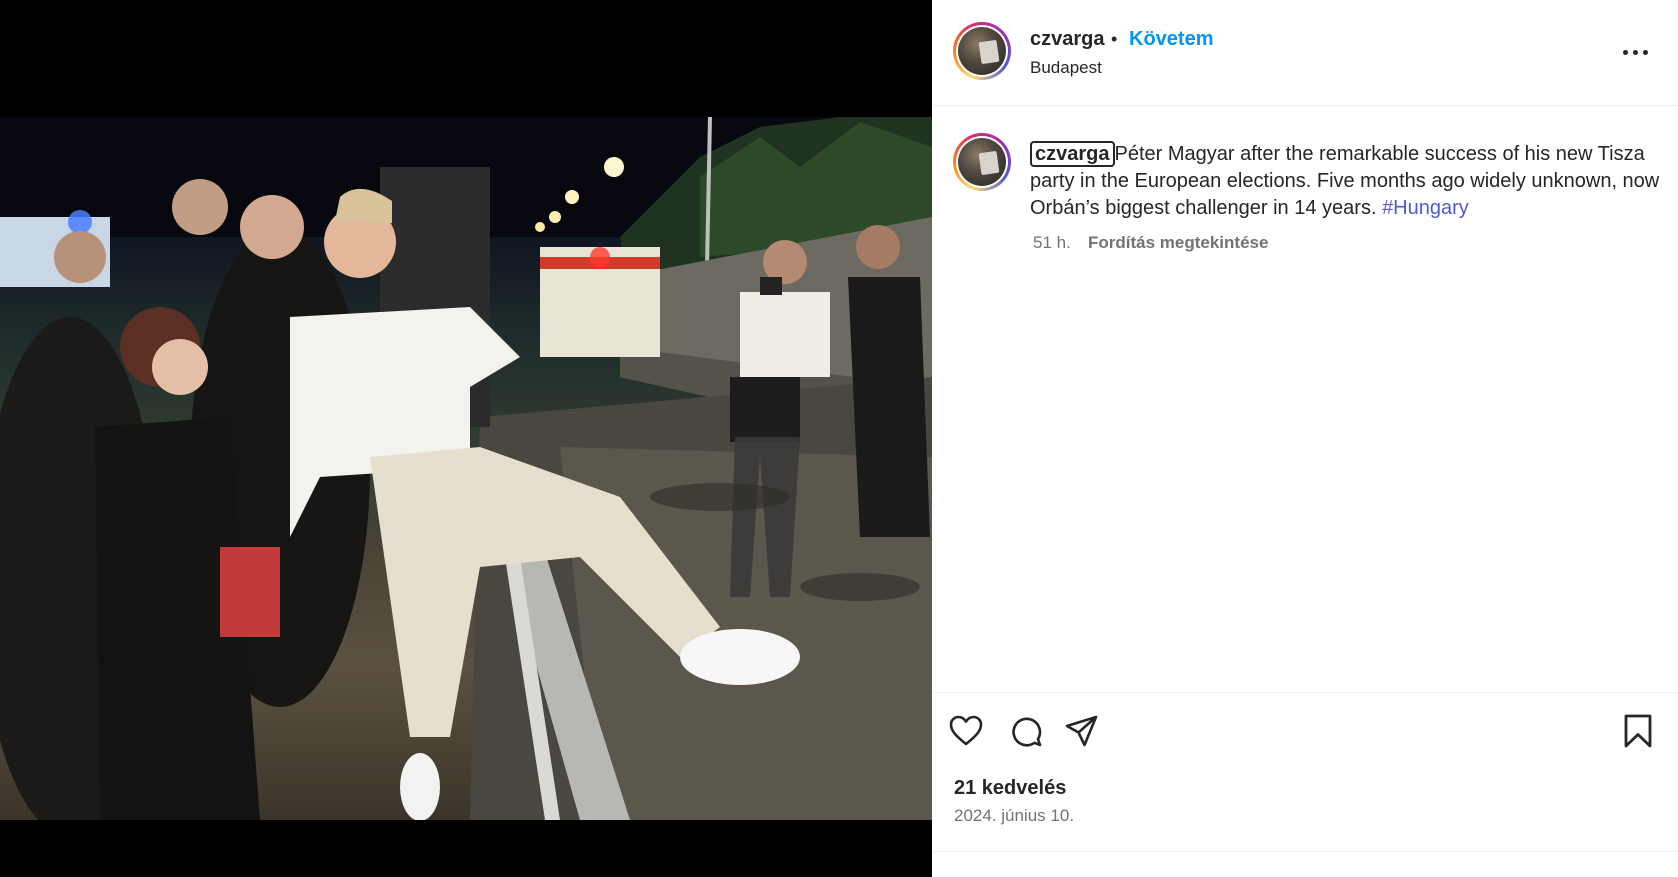 This screenshot has width=1678, height=877. Describe the element at coordinates (1067, 39) in the screenshot. I see `author-username: czvarga` at that location.